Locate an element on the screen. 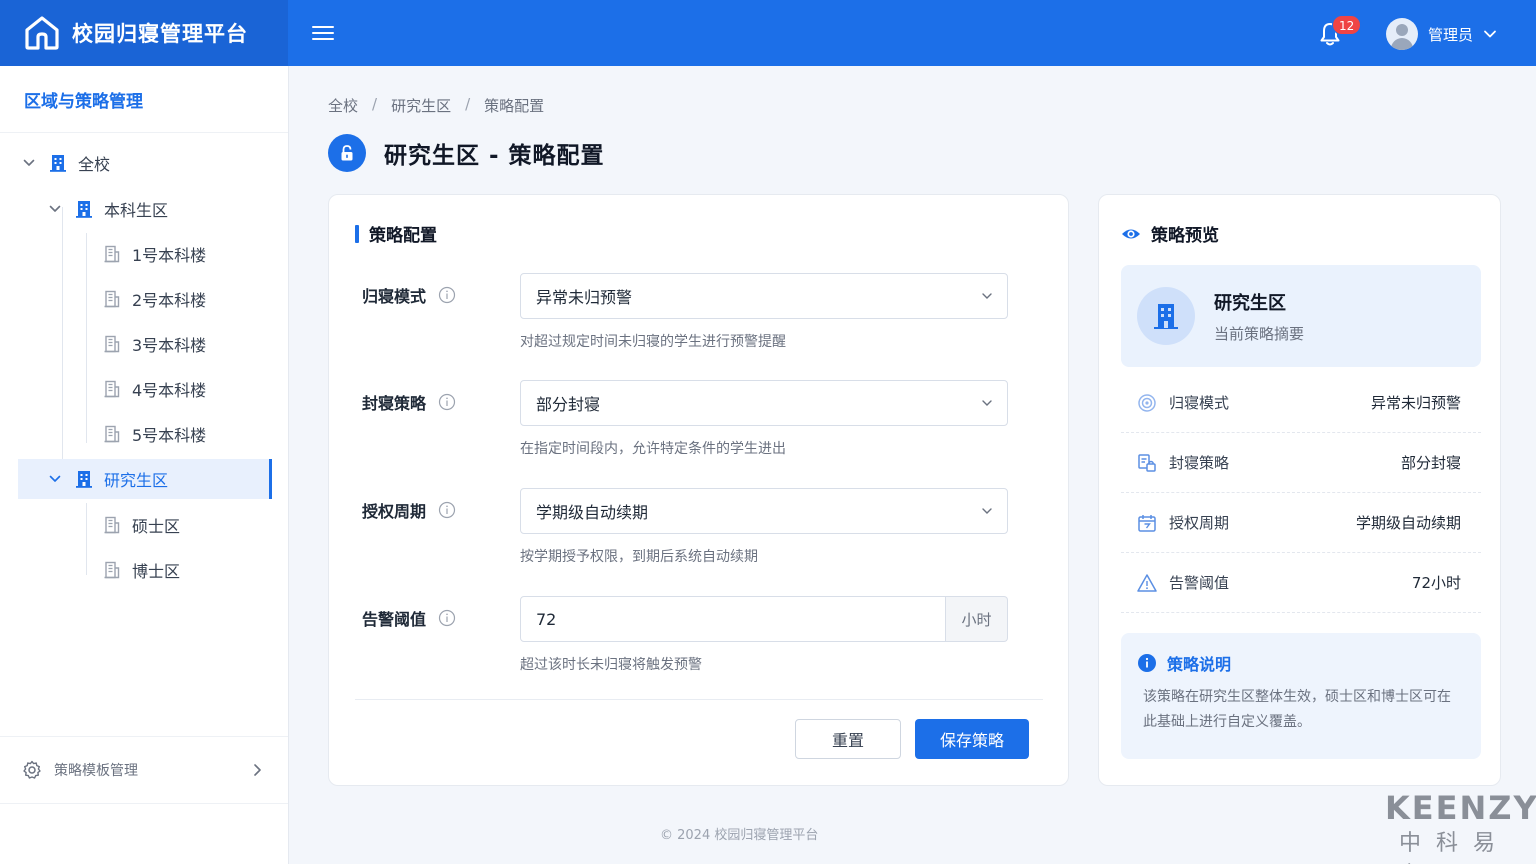  breadcrumb-item-graduate: 研究生区 is located at coordinates (421, 105).